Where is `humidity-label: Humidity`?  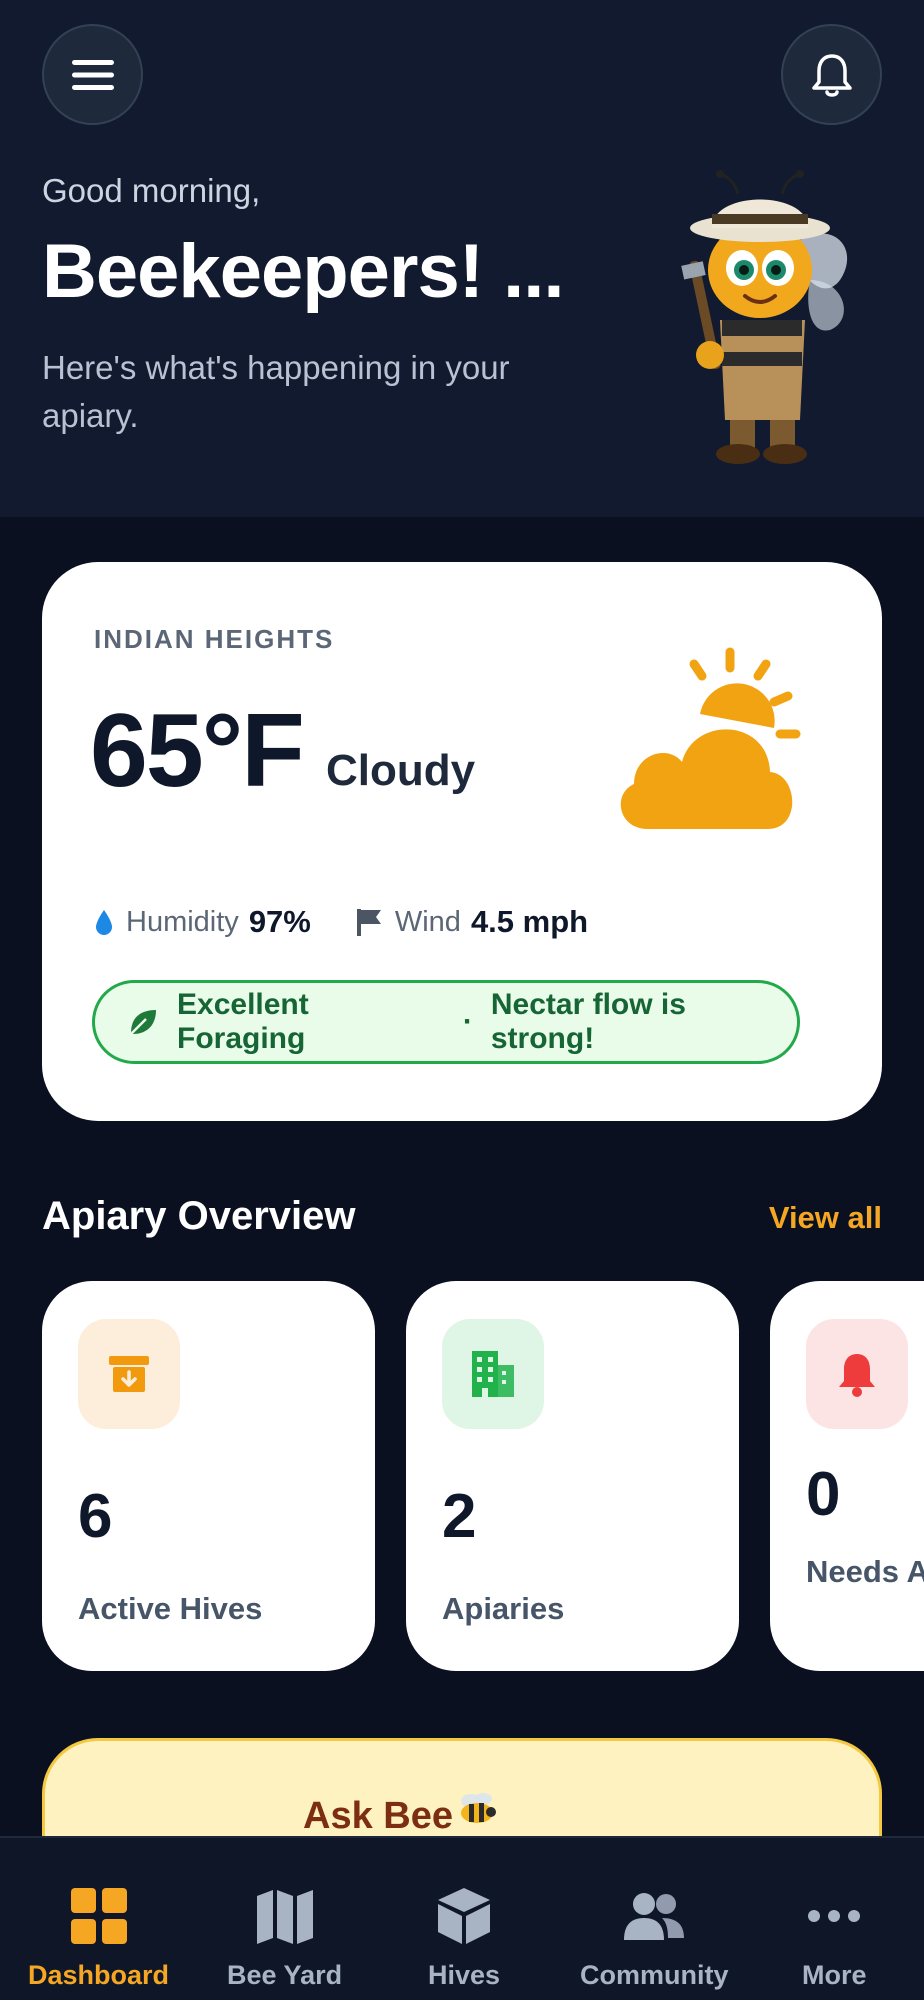
humidity-label: Humidity is located at coordinates (182, 921).